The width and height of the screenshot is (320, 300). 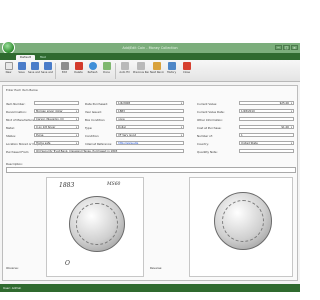 What do you see at coordinates (151, 170) in the screenshot?
I see `description-input` at bounding box center [151, 170].